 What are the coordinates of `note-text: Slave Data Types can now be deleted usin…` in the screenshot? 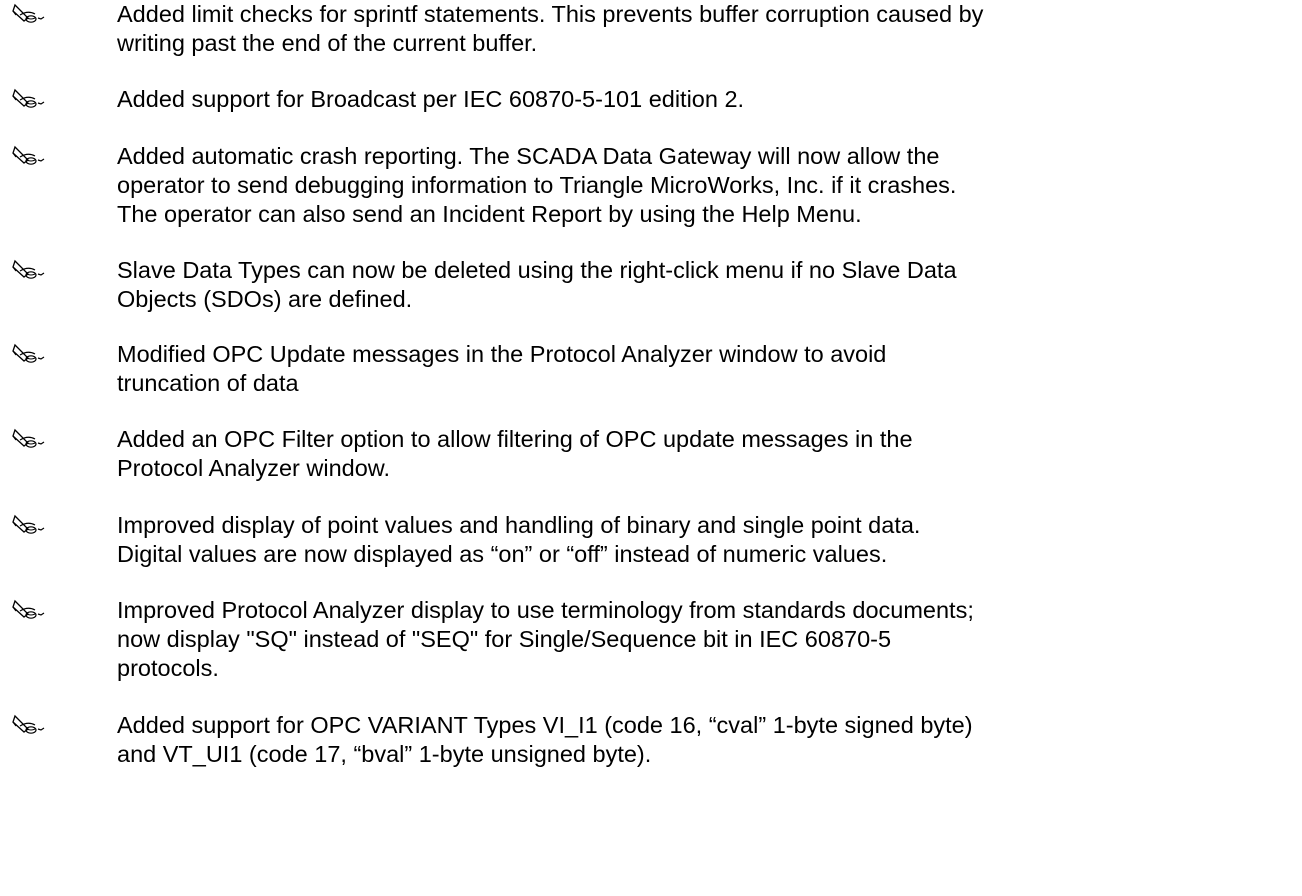 It's located at (706, 285).